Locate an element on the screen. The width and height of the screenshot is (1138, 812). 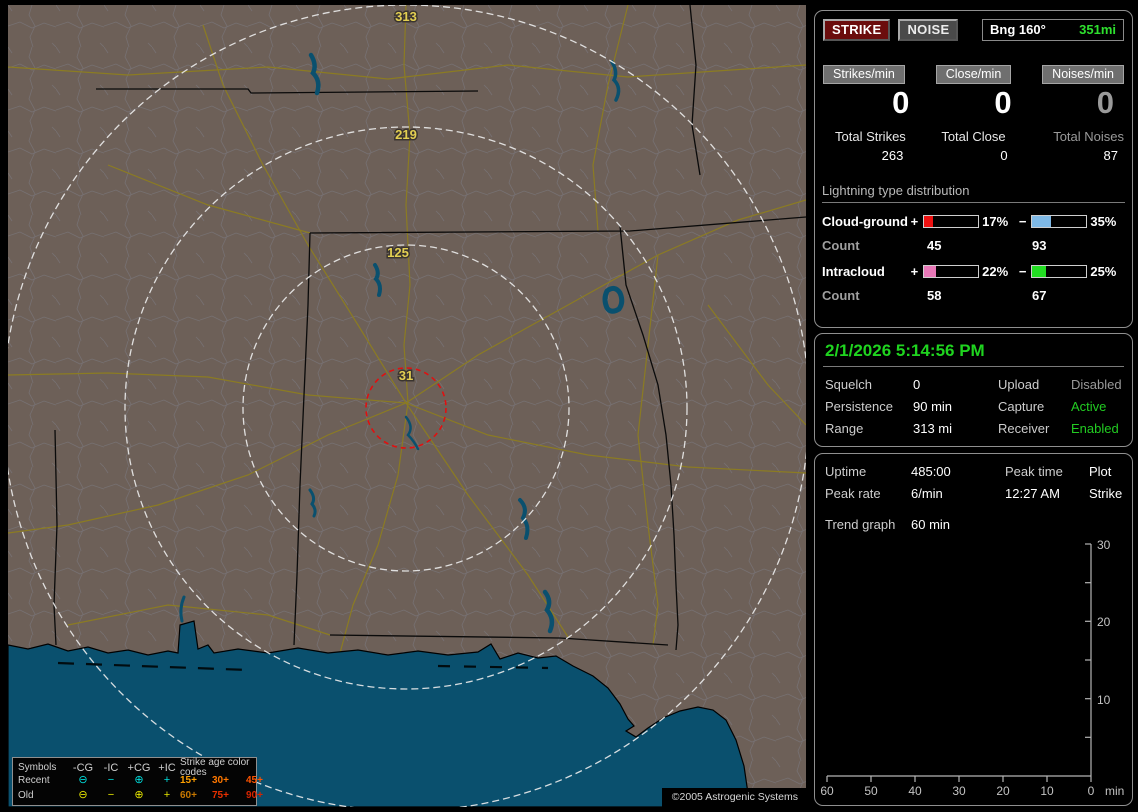
bearing-distance: 351mi is located at coordinates (1097, 29).